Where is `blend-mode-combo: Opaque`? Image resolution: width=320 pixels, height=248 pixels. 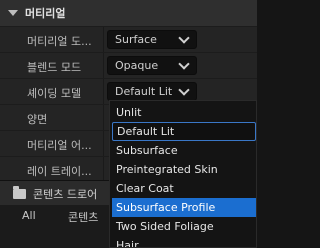
blend-mode-combo: Opaque is located at coordinates (152, 65).